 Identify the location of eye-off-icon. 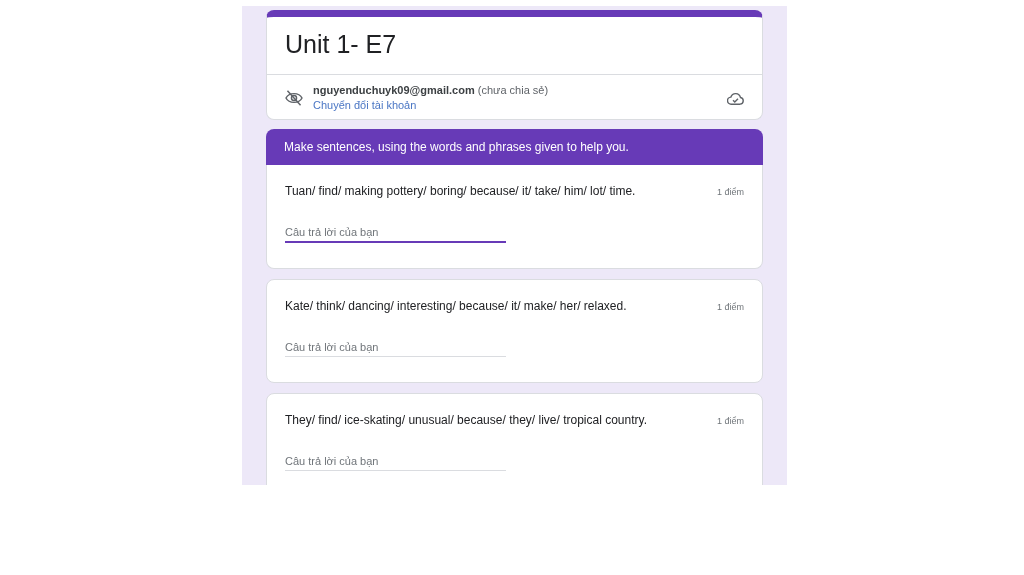
(294, 98).